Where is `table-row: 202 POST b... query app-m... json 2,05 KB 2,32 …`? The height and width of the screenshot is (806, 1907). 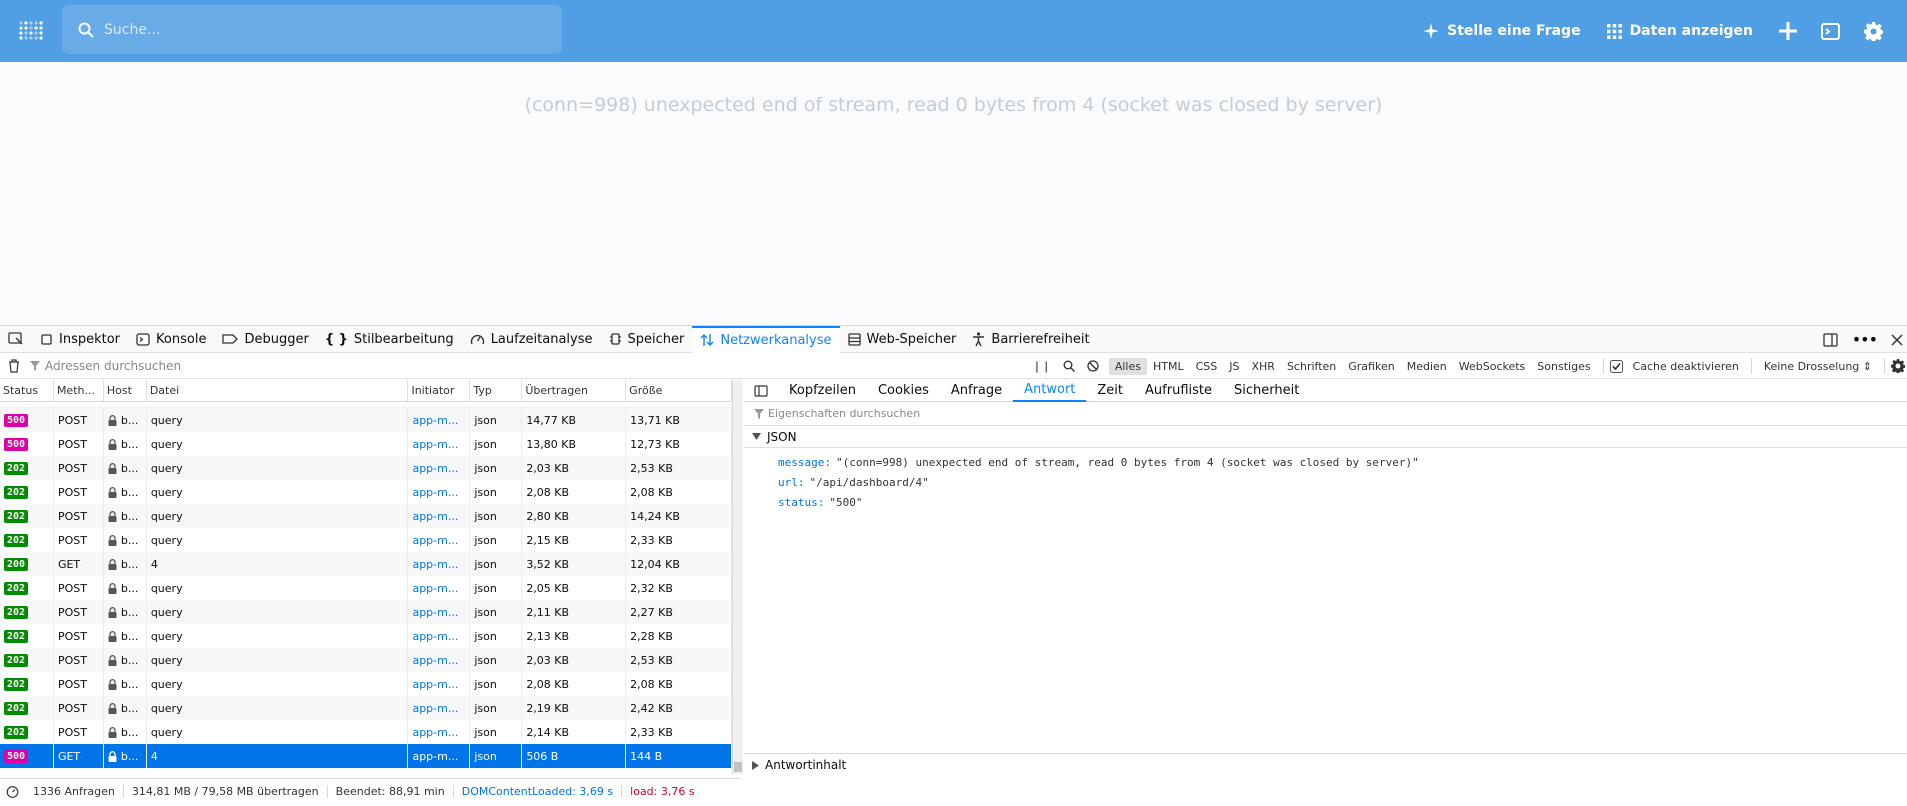
table-row: 202 POST b... query app-m... json 2,05 KB 2,32 … is located at coordinates (366, 588).